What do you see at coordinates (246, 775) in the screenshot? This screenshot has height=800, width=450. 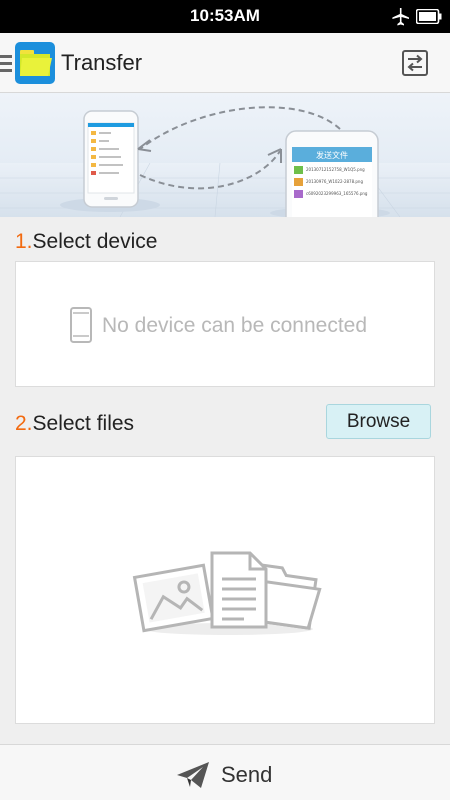 I see `send-button: Send` at bounding box center [246, 775].